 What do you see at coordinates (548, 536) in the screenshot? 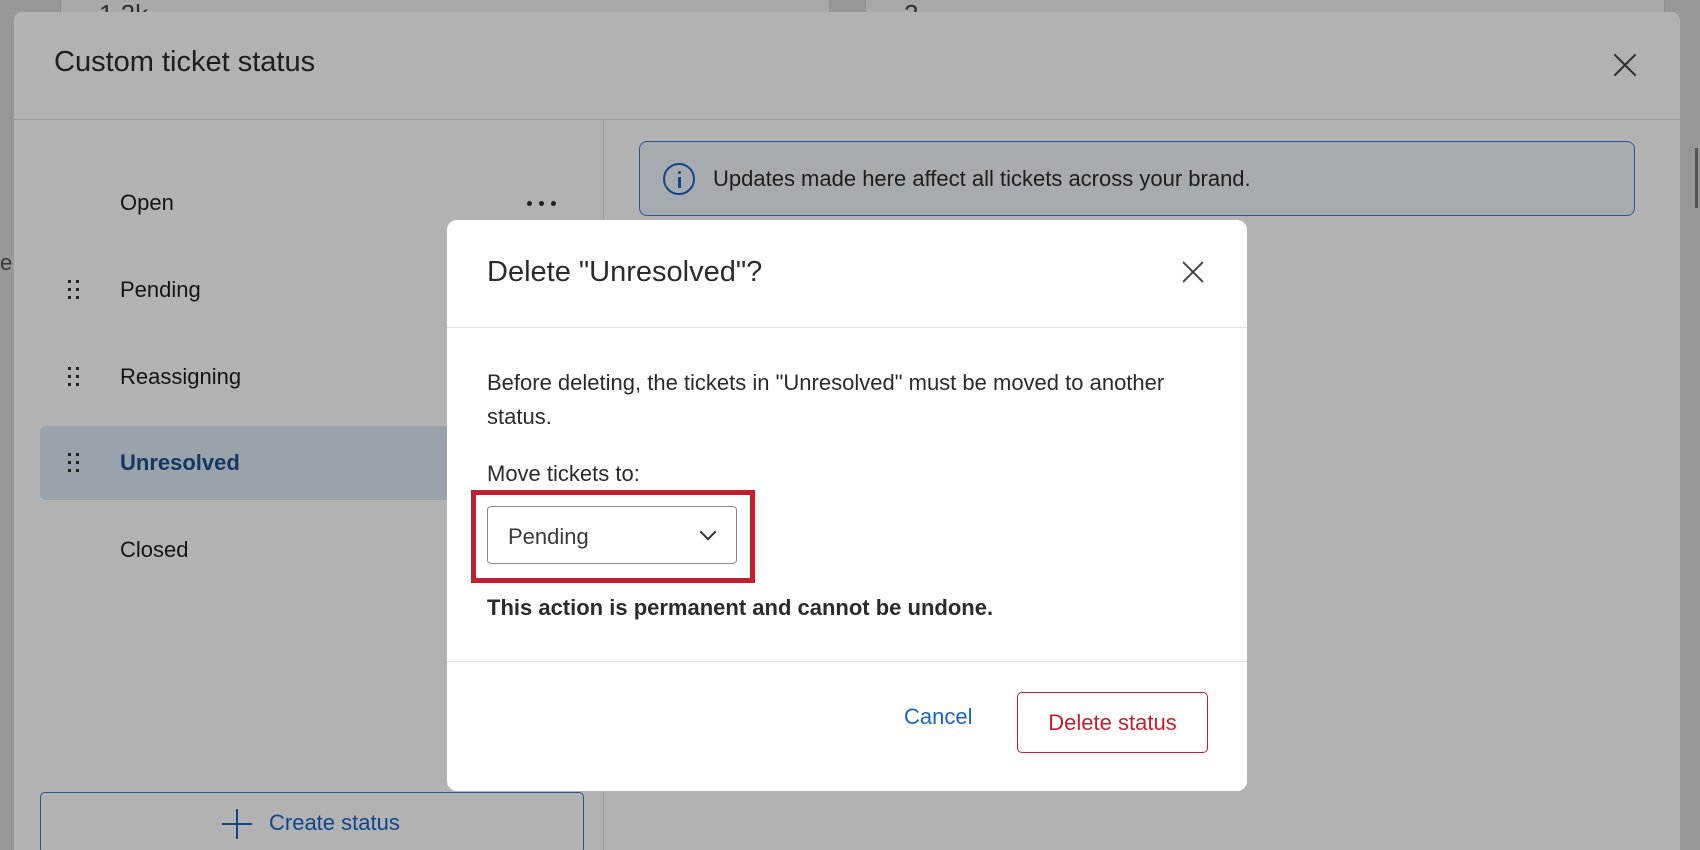
I see `selected-status-value: Pending` at bounding box center [548, 536].